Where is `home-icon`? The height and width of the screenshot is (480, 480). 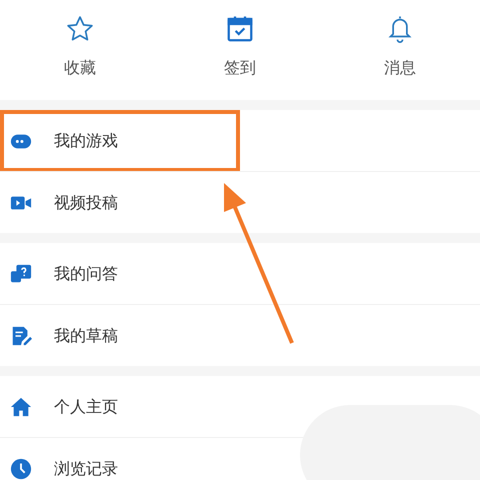
home-icon is located at coordinates (21, 407).